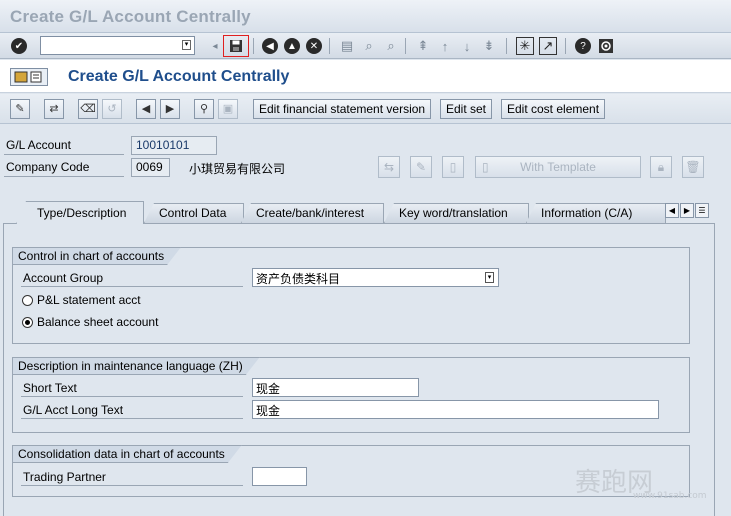  I want to click on command-history-dropdown-icon: ▾, so click(186, 45).